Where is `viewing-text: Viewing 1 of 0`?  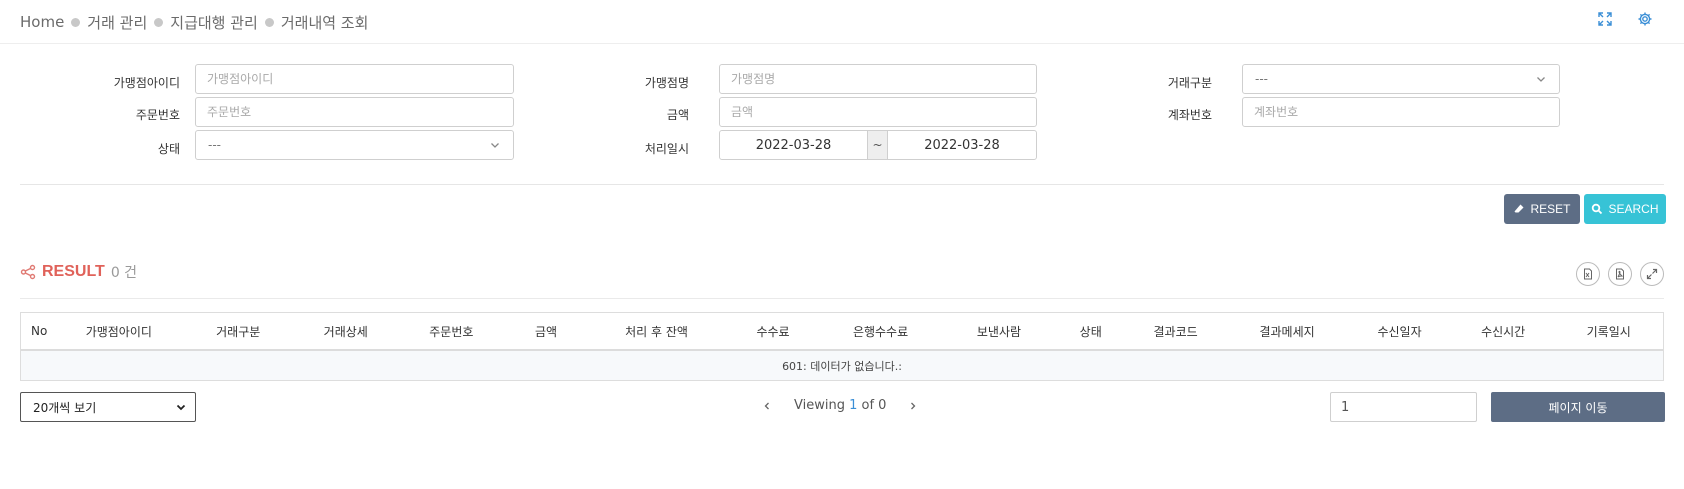 viewing-text: Viewing 1 of 0 is located at coordinates (840, 405).